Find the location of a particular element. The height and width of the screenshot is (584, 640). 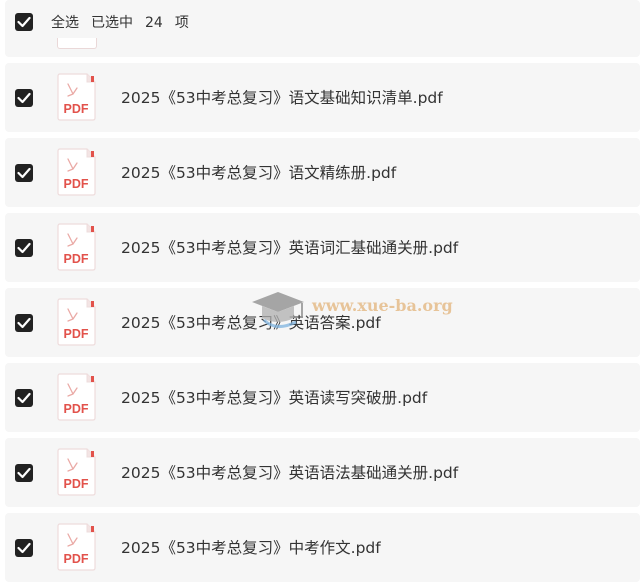

selected-label: 已选中 is located at coordinates (112, 23).